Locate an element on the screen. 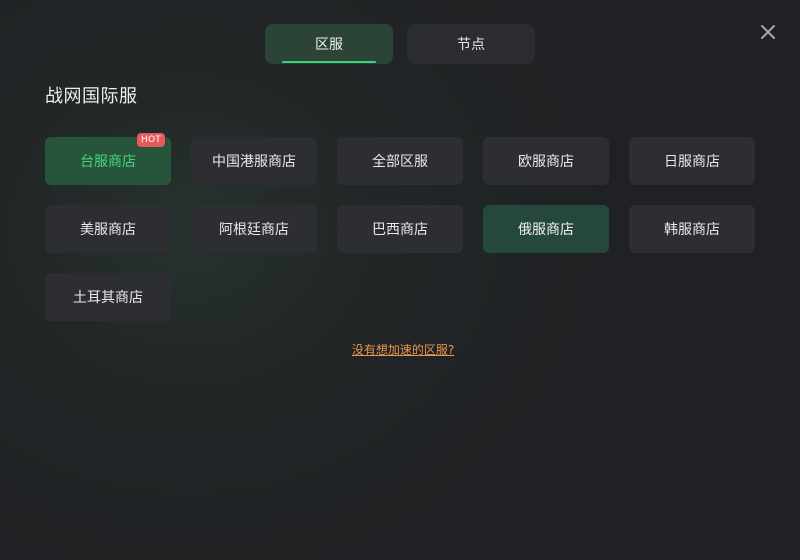  tab-node-label: 节点 is located at coordinates (471, 45).